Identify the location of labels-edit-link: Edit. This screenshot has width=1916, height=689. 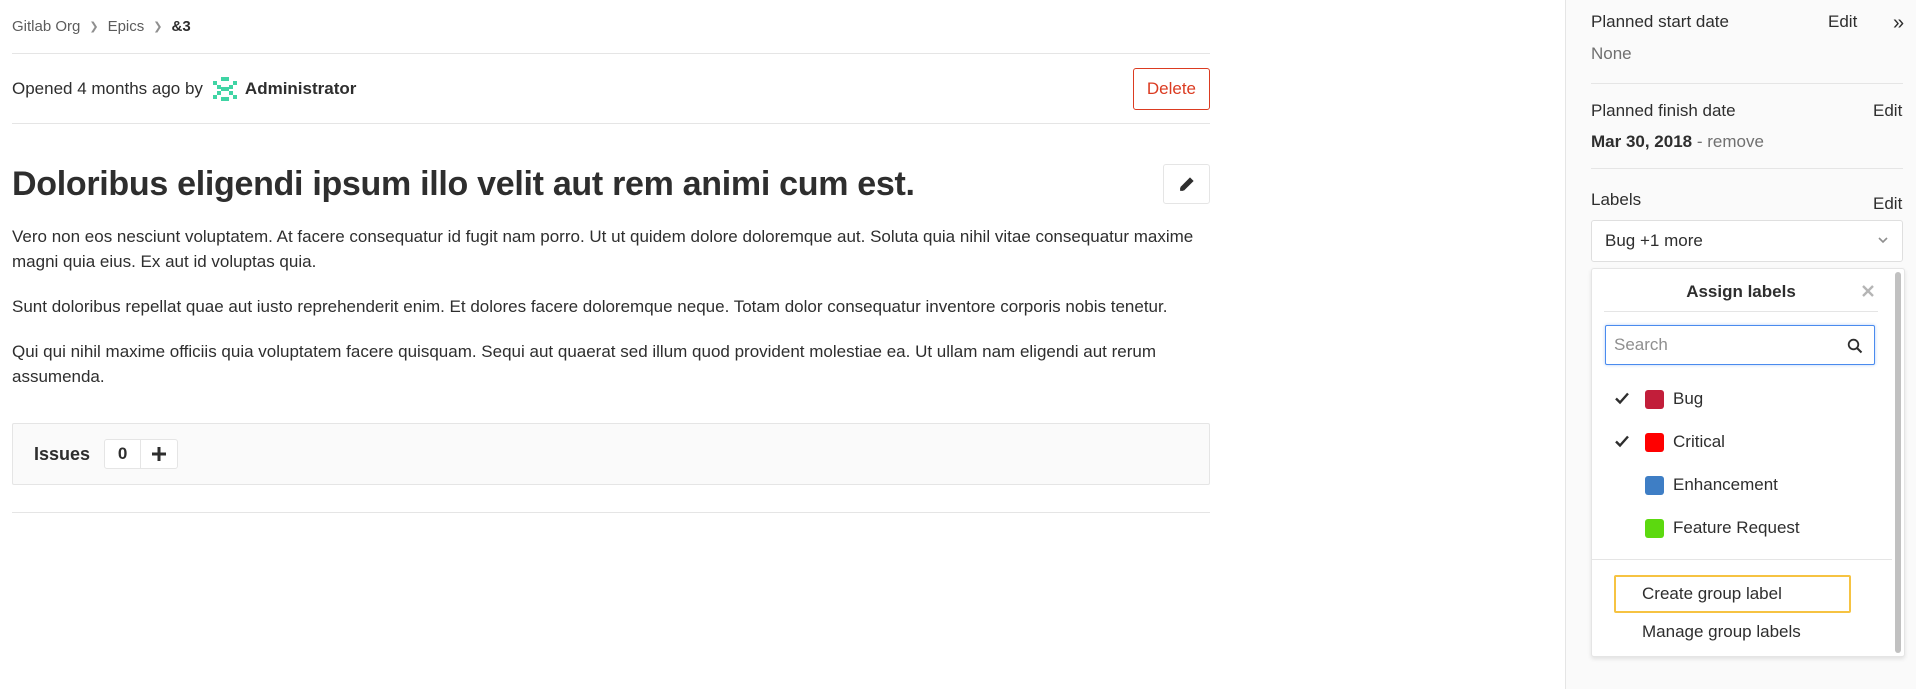
(1887, 204).